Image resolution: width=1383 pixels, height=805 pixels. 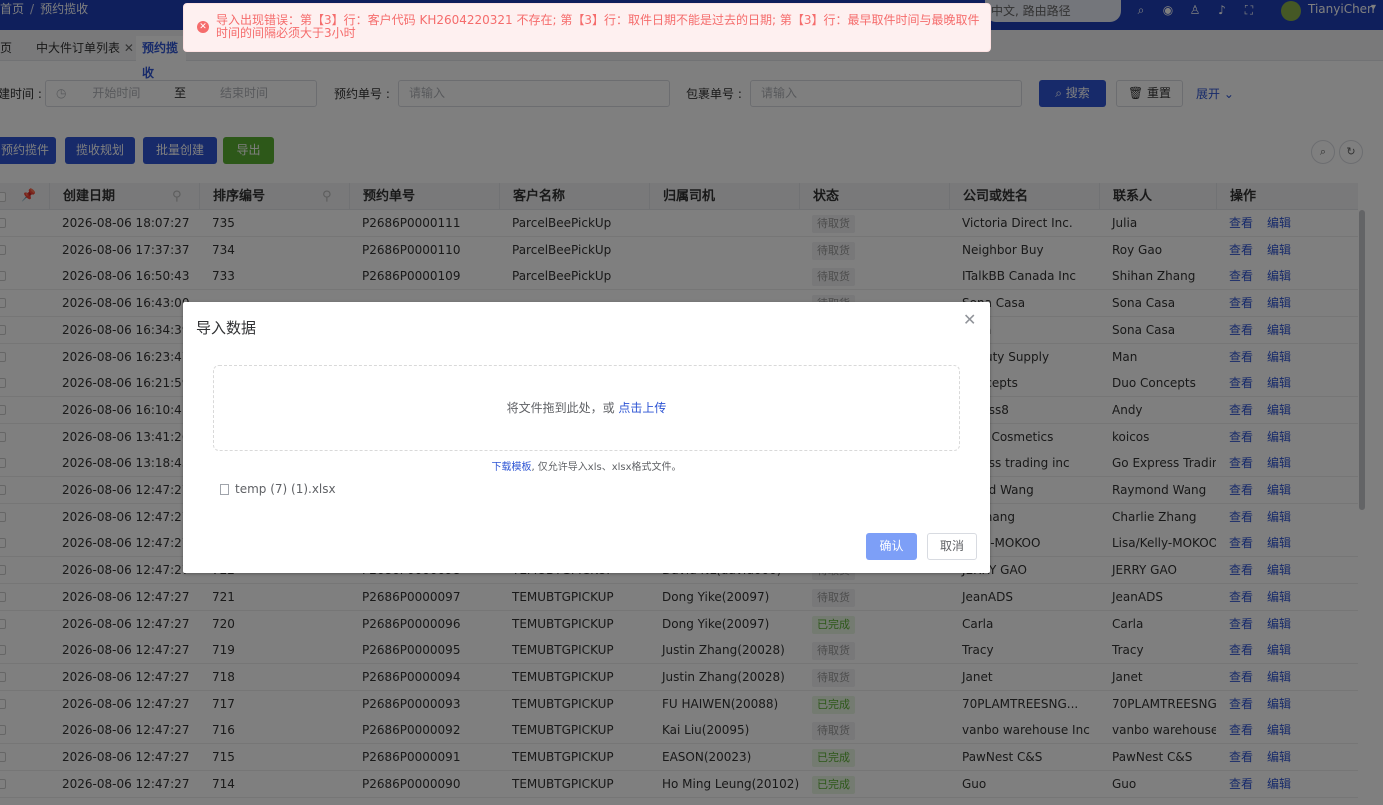 I want to click on dialog-title: 导入数据, so click(x=226, y=328).